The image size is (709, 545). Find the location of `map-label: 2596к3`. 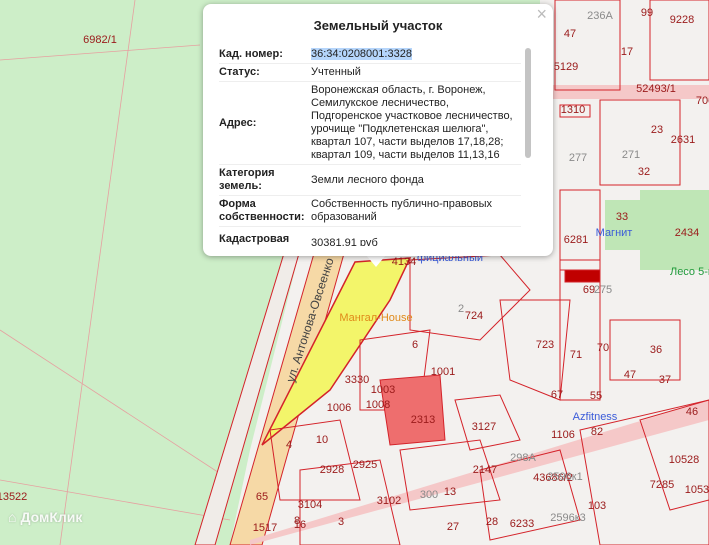

map-label: 2596к3 is located at coordinates (568, 518).